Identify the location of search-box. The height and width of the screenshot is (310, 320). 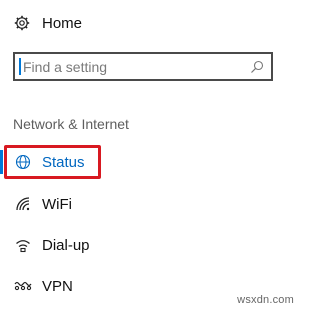
(143, 66).